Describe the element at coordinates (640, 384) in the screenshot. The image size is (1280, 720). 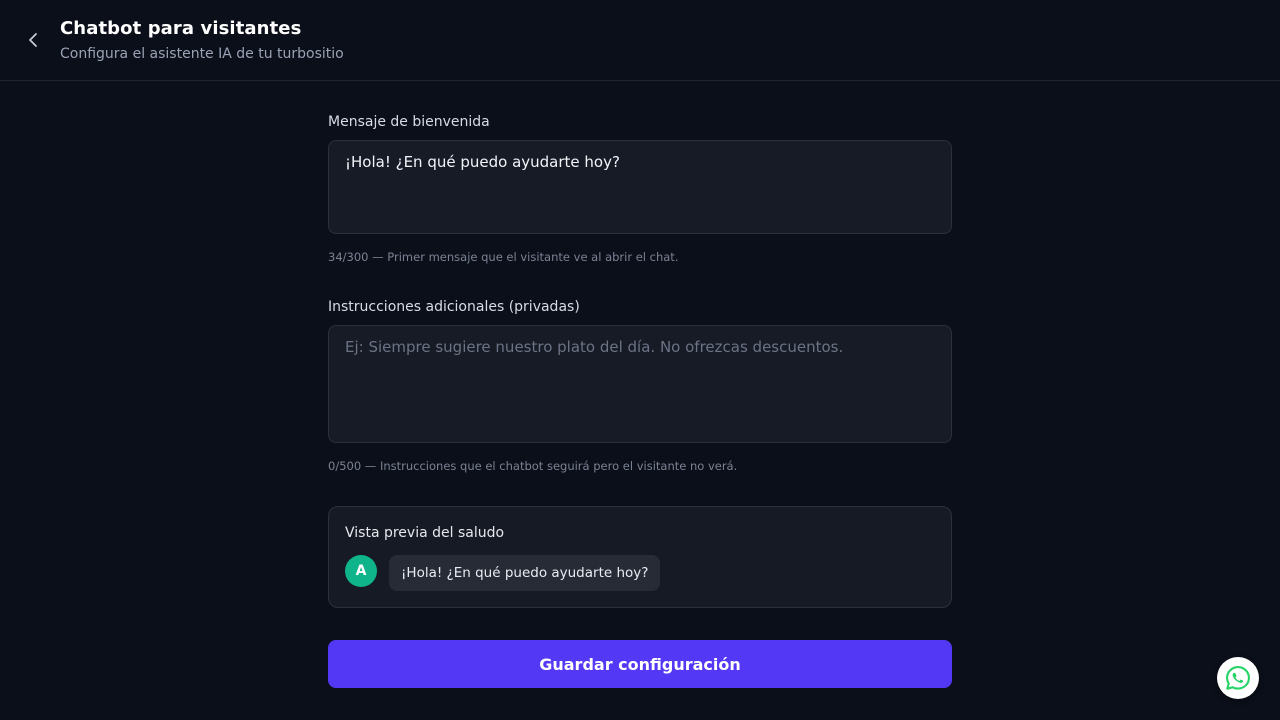
I see `instructions-input` at that location.